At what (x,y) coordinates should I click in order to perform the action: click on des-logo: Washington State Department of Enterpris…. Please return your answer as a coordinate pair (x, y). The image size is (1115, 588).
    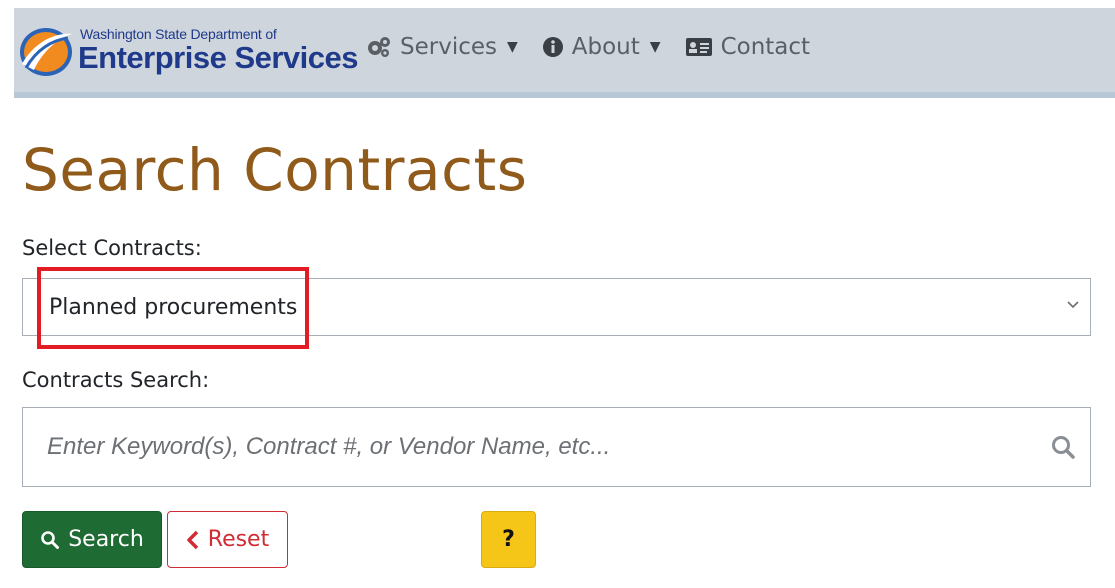
    Looking at the image, I should click on (187, 54).